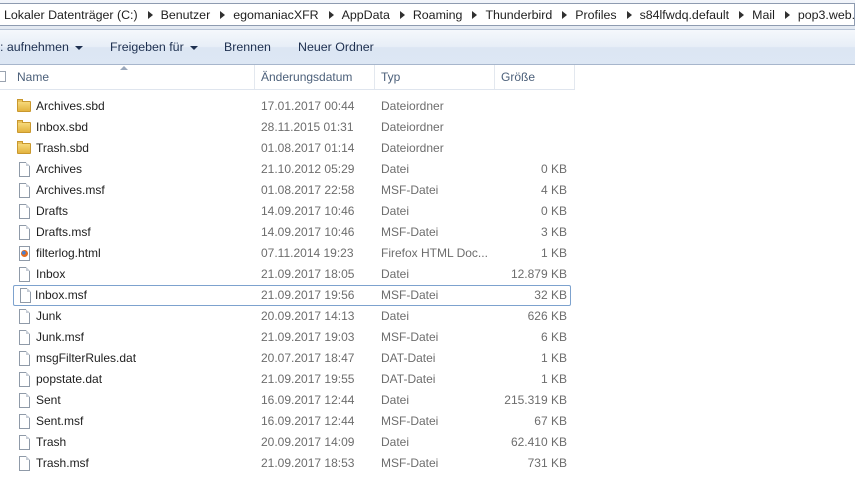 Image resolution: width=855 pixels, height=482 pixels. What do you see at coordinates (287, 106) in the screenshot?
I see `file-row: Archives.sbd 17.01.2017 00:44 Dateiordner` at bounding box center [287, 106].